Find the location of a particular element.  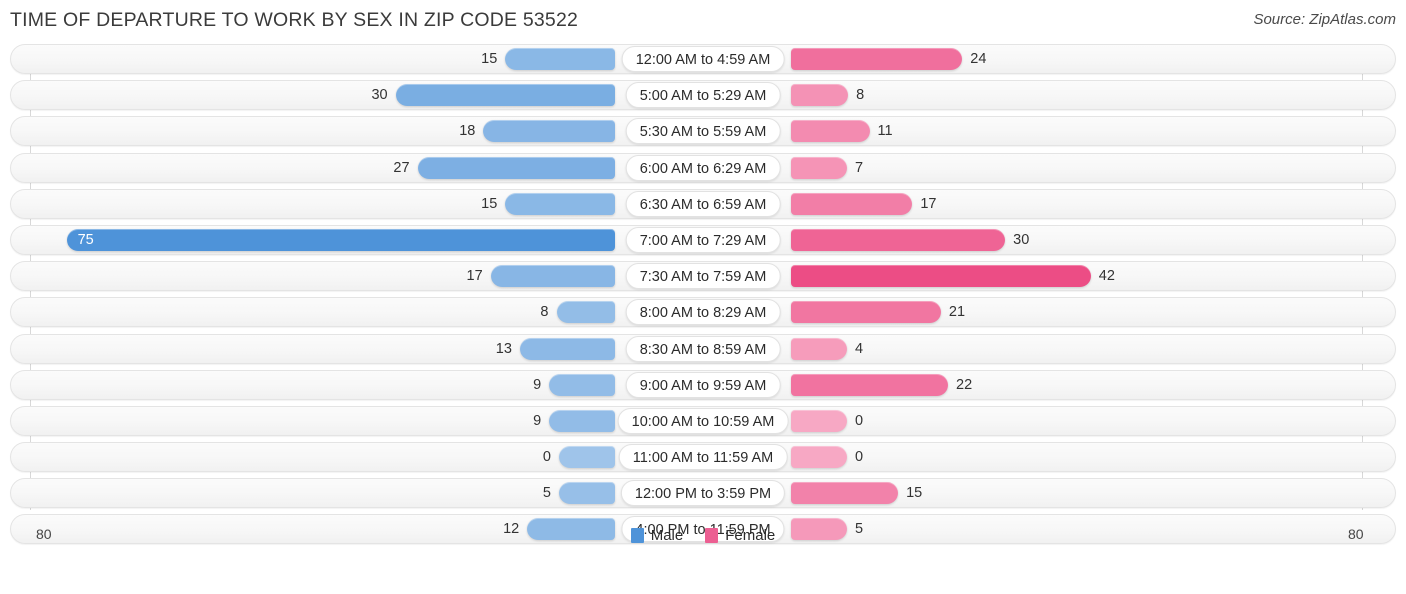

legend-label: Male is located at coordinates (667, 535).